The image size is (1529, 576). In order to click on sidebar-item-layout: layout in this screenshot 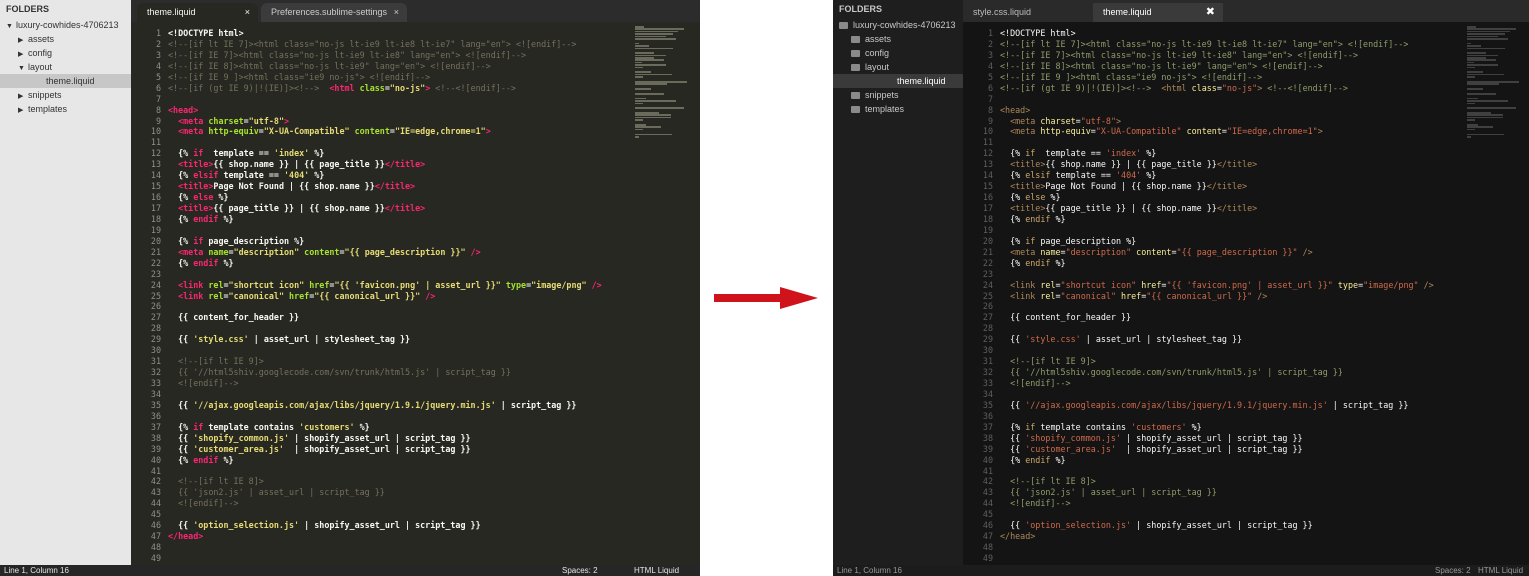, I will do `click(898, 67)`.